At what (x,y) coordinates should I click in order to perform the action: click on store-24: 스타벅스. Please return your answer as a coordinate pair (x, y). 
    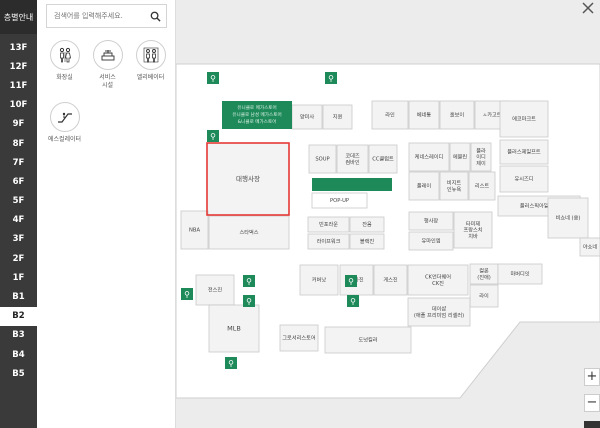
    Looking at the image, I should click on (249, 232).